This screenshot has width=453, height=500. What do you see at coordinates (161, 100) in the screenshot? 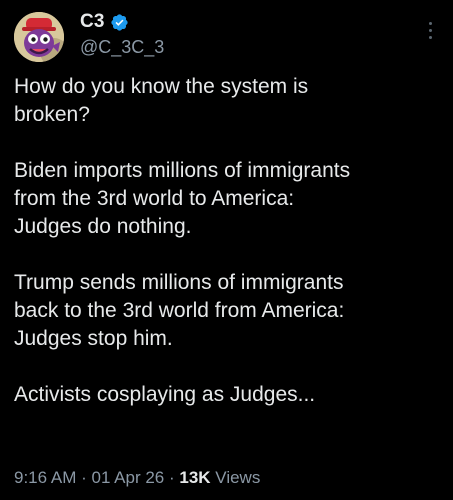
I see `tweet-paragraph: How do you know the system is broken?` at bounding box center [161, 100].